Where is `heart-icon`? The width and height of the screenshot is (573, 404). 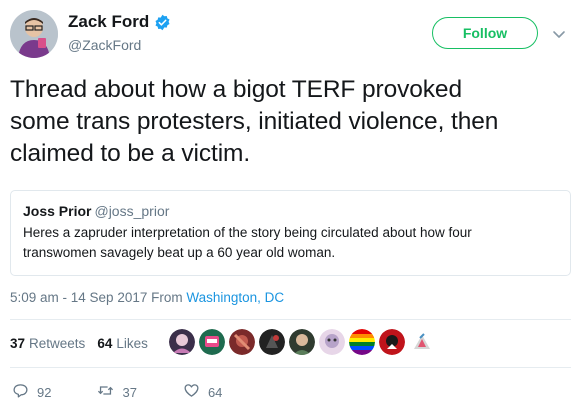
heart-icon is located at coordinates (191, 392).